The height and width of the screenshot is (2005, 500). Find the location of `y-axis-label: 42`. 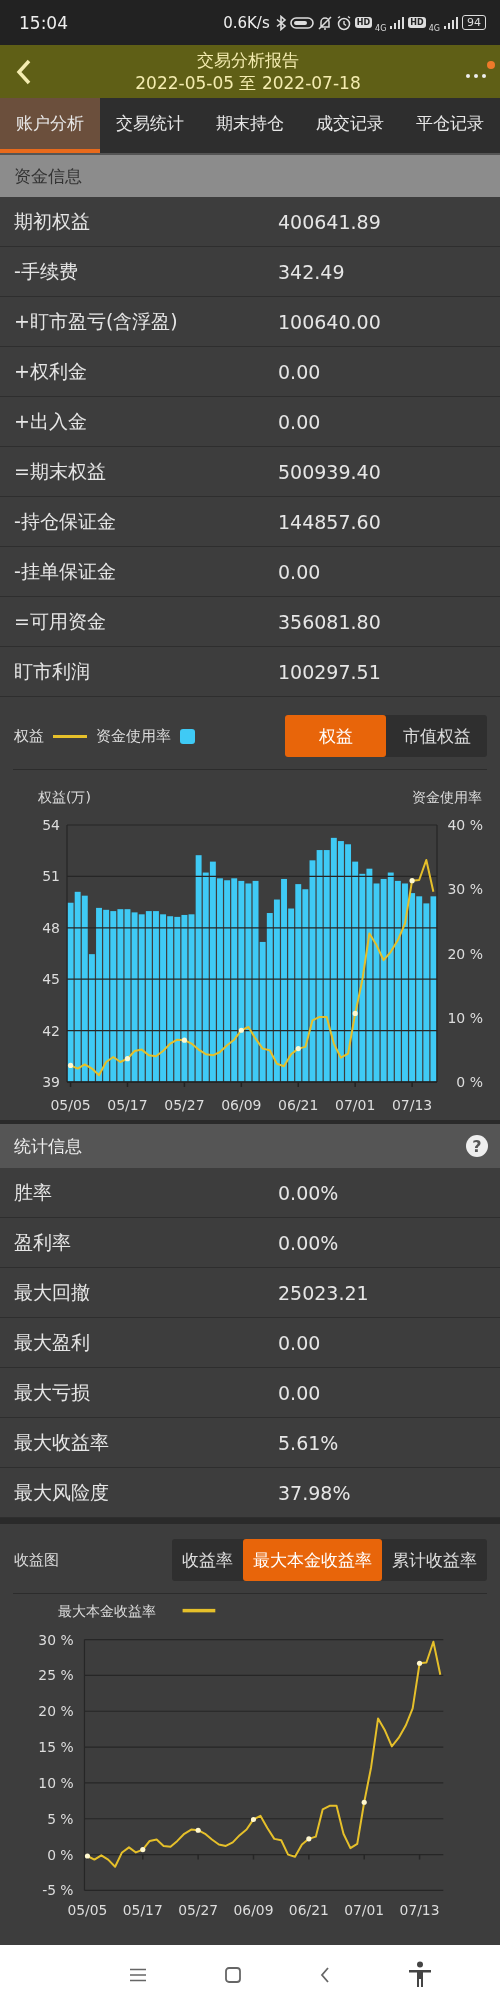

y-axis-label: 42 is located at coordinates (51, 1030).